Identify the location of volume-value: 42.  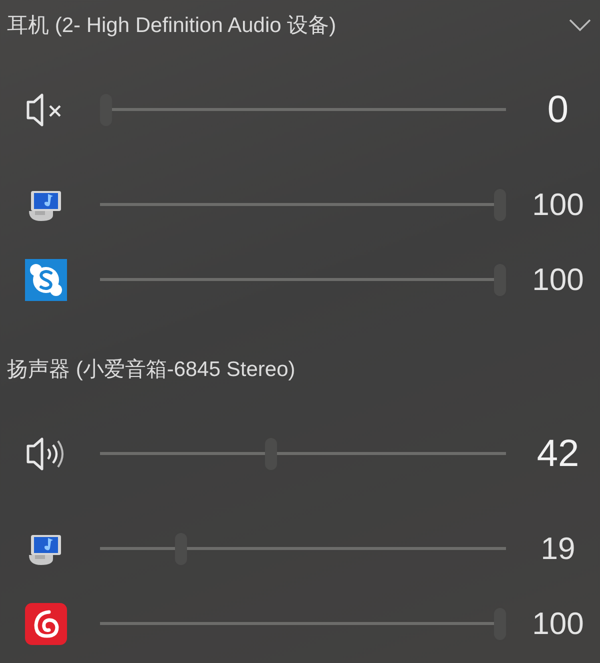
(558, 454).